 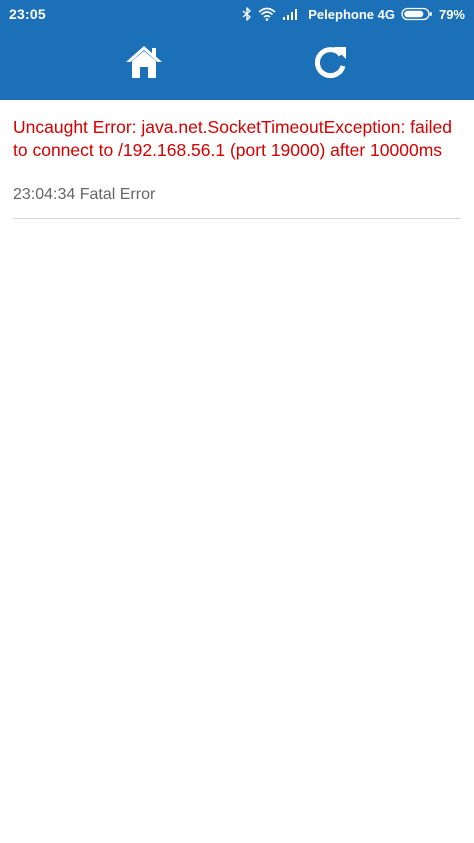 What do you see at coordinates (237, 64) in the screenshot?
I see `toolbar` at bounding box center [237, 64].